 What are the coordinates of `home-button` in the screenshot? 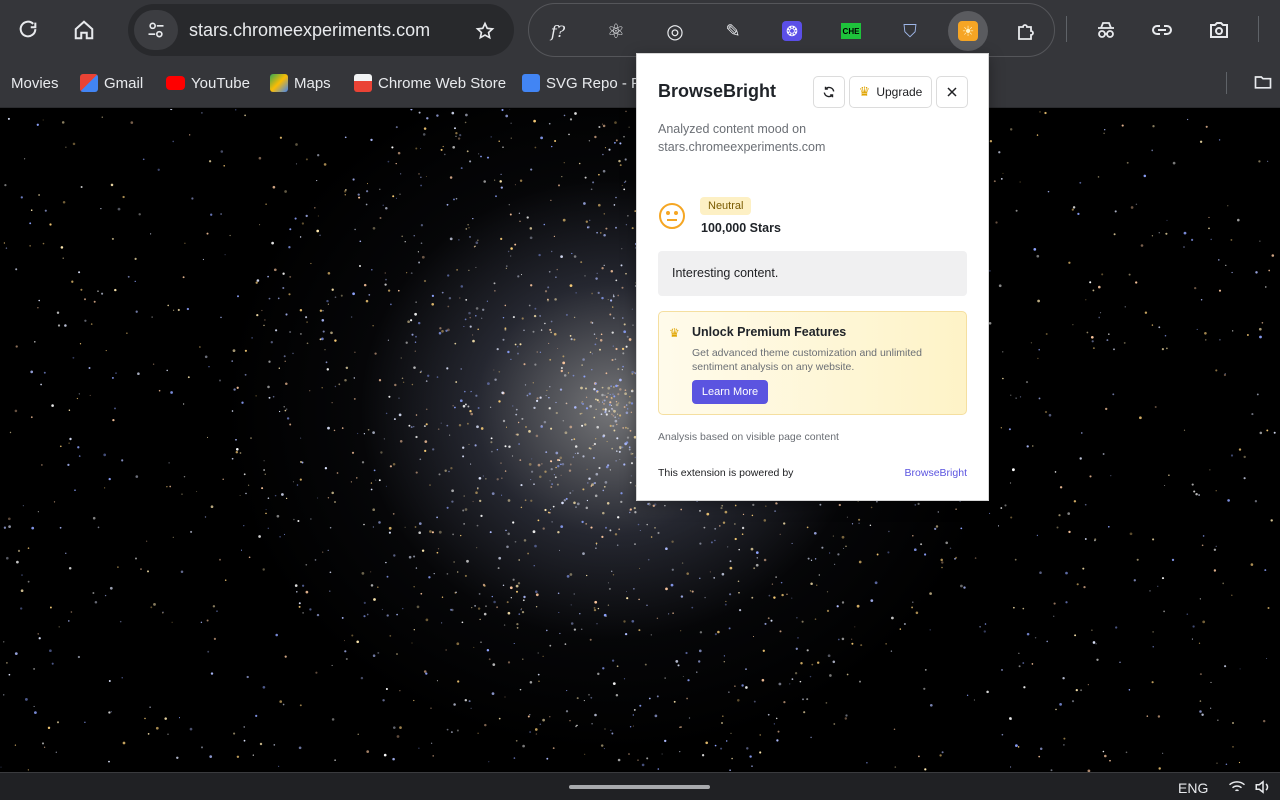 It's located at (84, 30).